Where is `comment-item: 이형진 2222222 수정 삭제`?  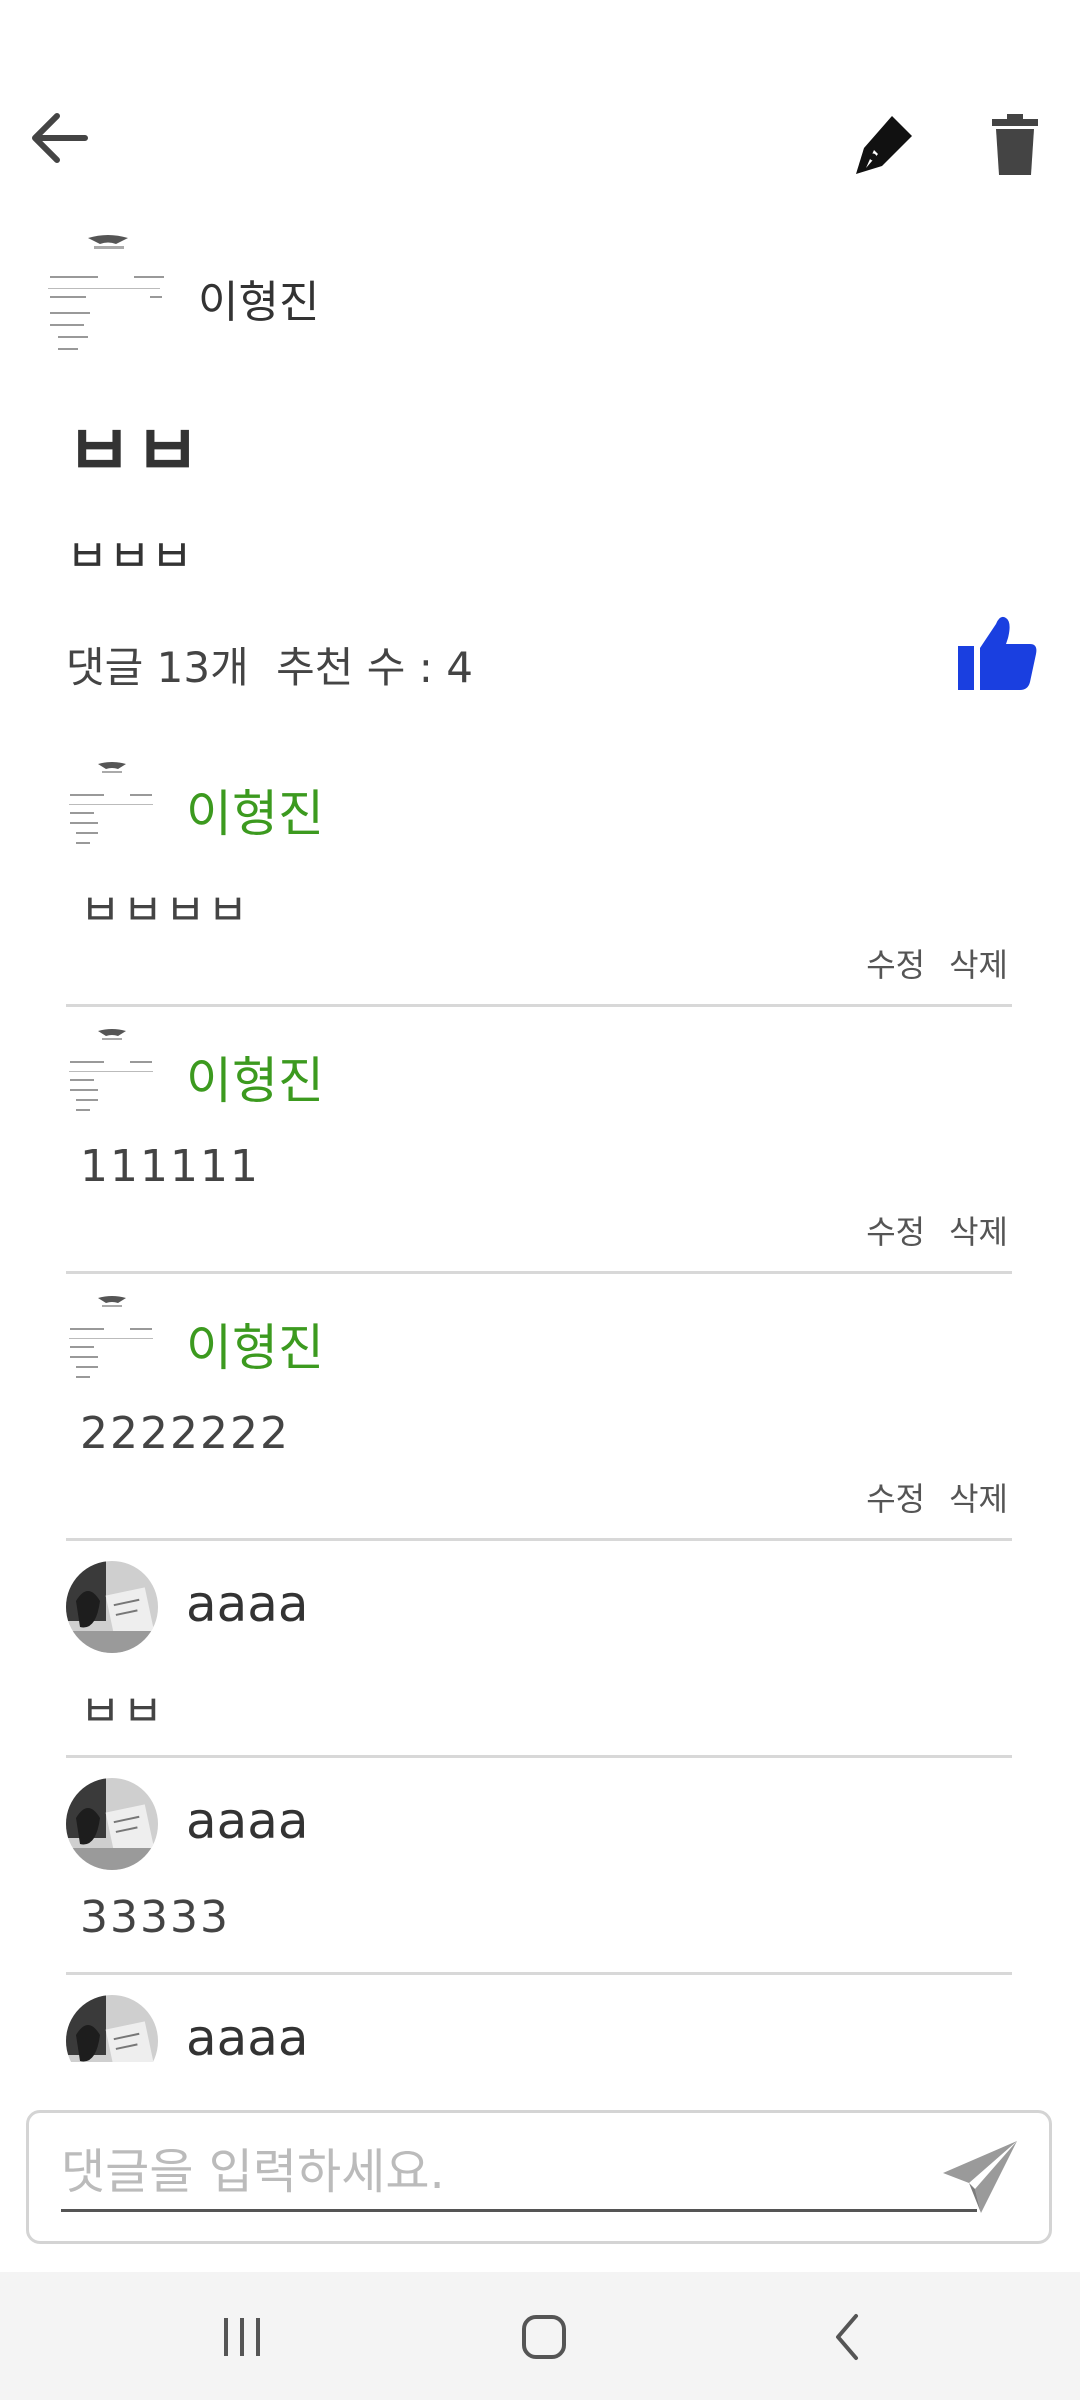
comment-item: 이형진 2222222 수정 삭제 is located at coordinates (539, 1407).